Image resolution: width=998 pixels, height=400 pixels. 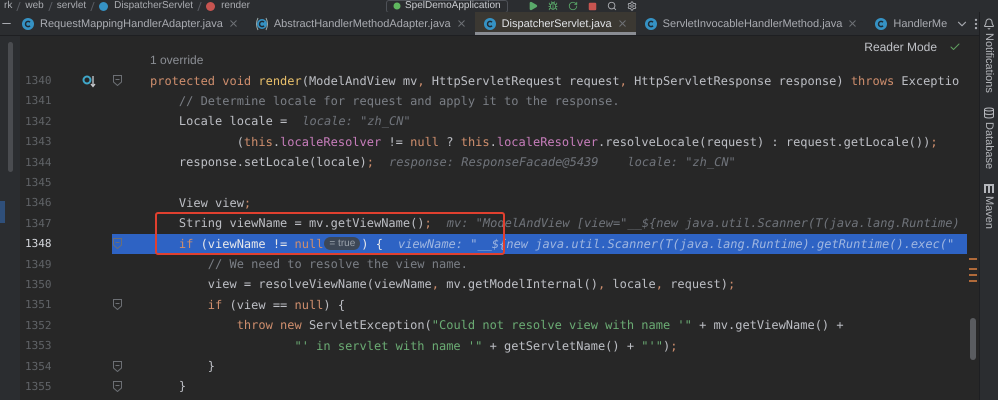 I want to click on breadcrumb-item: rk, so click(x=8, y=6).